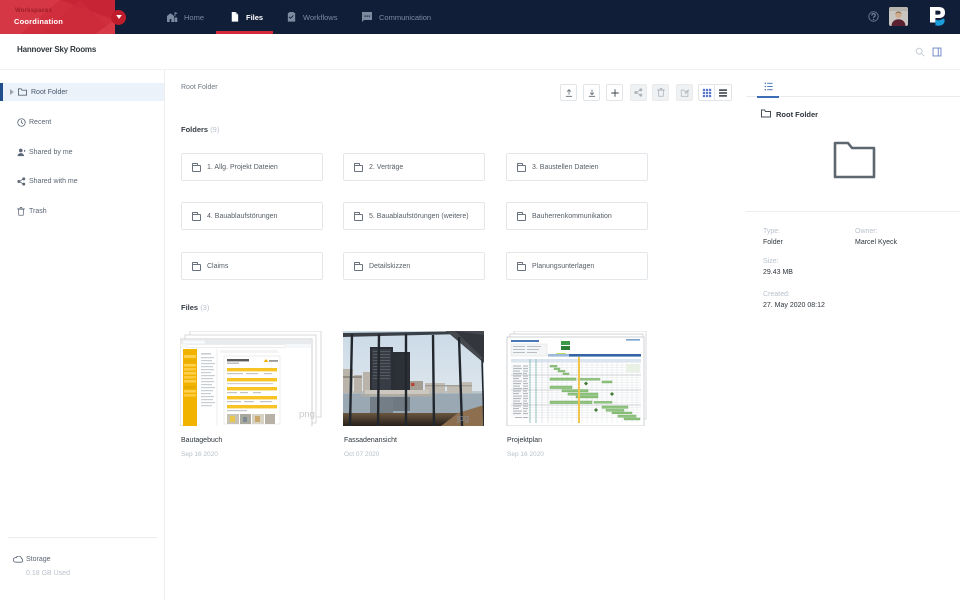 Image resolution: width=960 pixels, height=600 pixels. What do you see at coordinates (462, 418) in the screenshot?
I see `svg-text: jpg` at bounding box center [462, 418].